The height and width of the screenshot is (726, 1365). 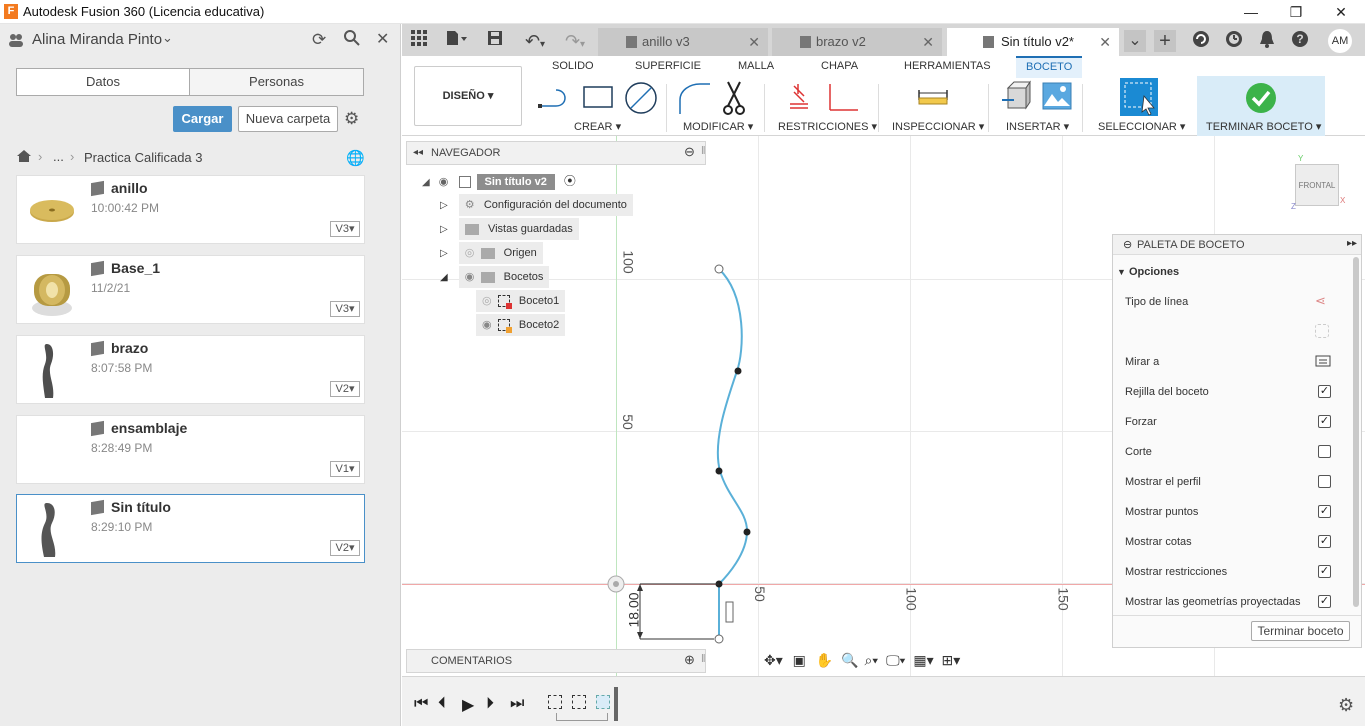 I want to click on show-constraints-checkbox: ✓, so click(x=1324, y=571).